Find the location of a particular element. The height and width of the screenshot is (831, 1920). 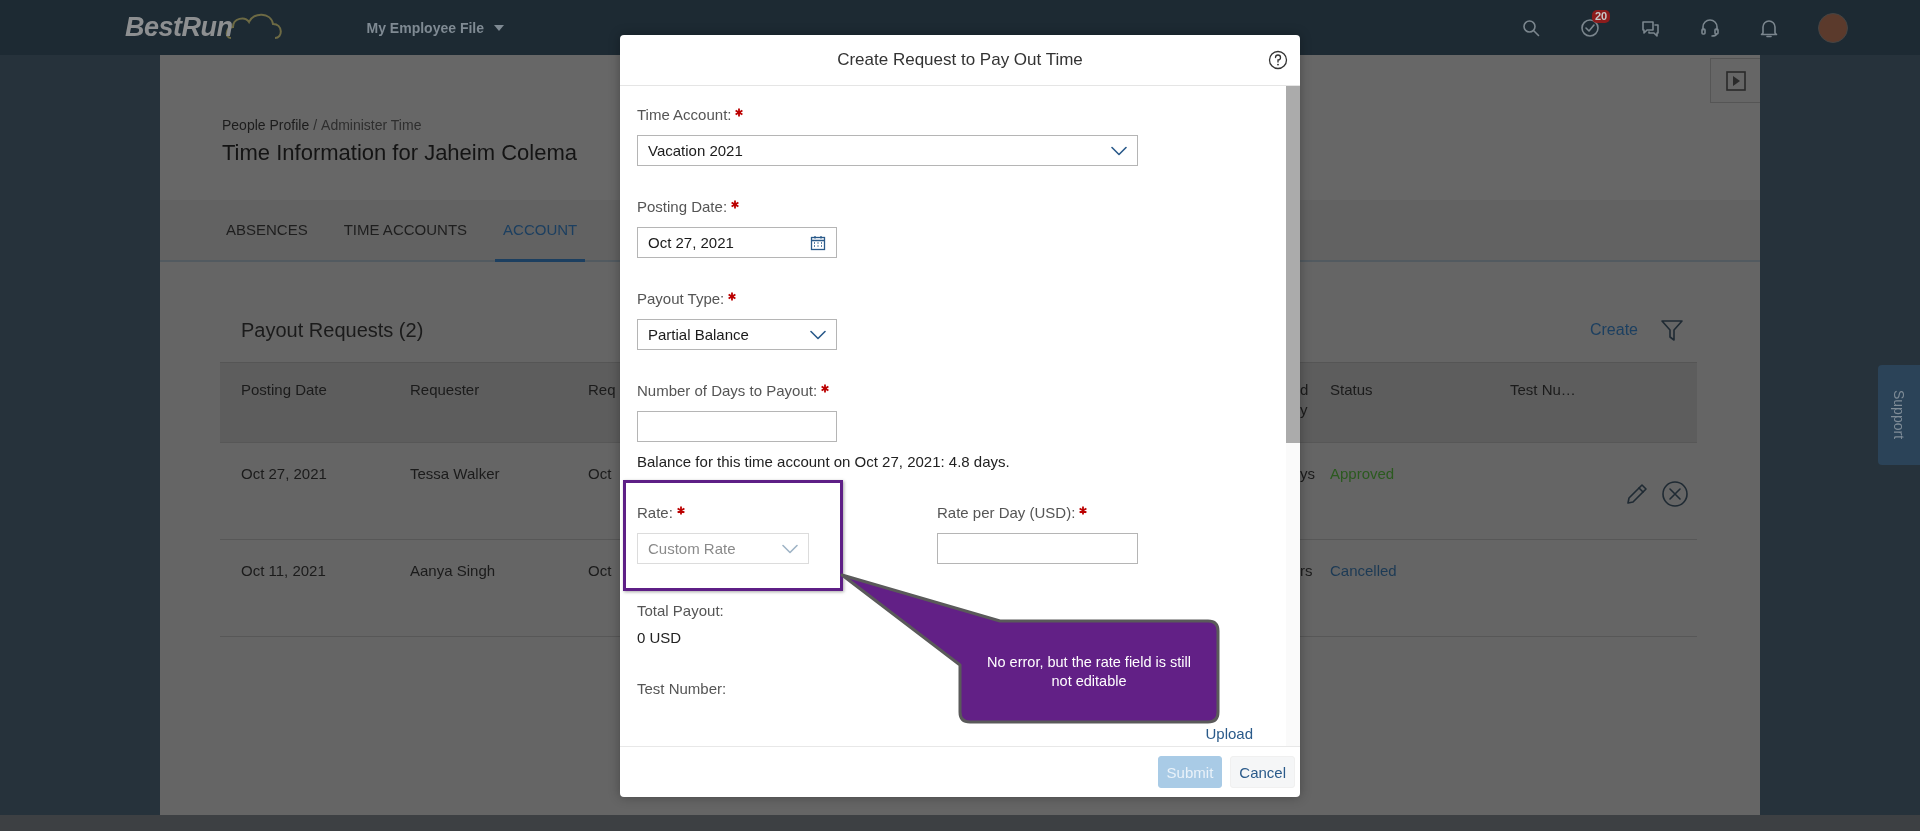

scrollbar-thumb is located at coordinates (1293, 264).